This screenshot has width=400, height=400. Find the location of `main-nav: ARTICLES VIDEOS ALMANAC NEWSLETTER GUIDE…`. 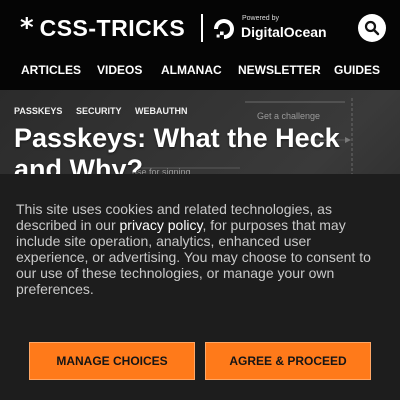

main-nav: ARTICLES VIDEOS ALMANAC NEWSLETTER GUIDE… is located at coordinates (200, 70).